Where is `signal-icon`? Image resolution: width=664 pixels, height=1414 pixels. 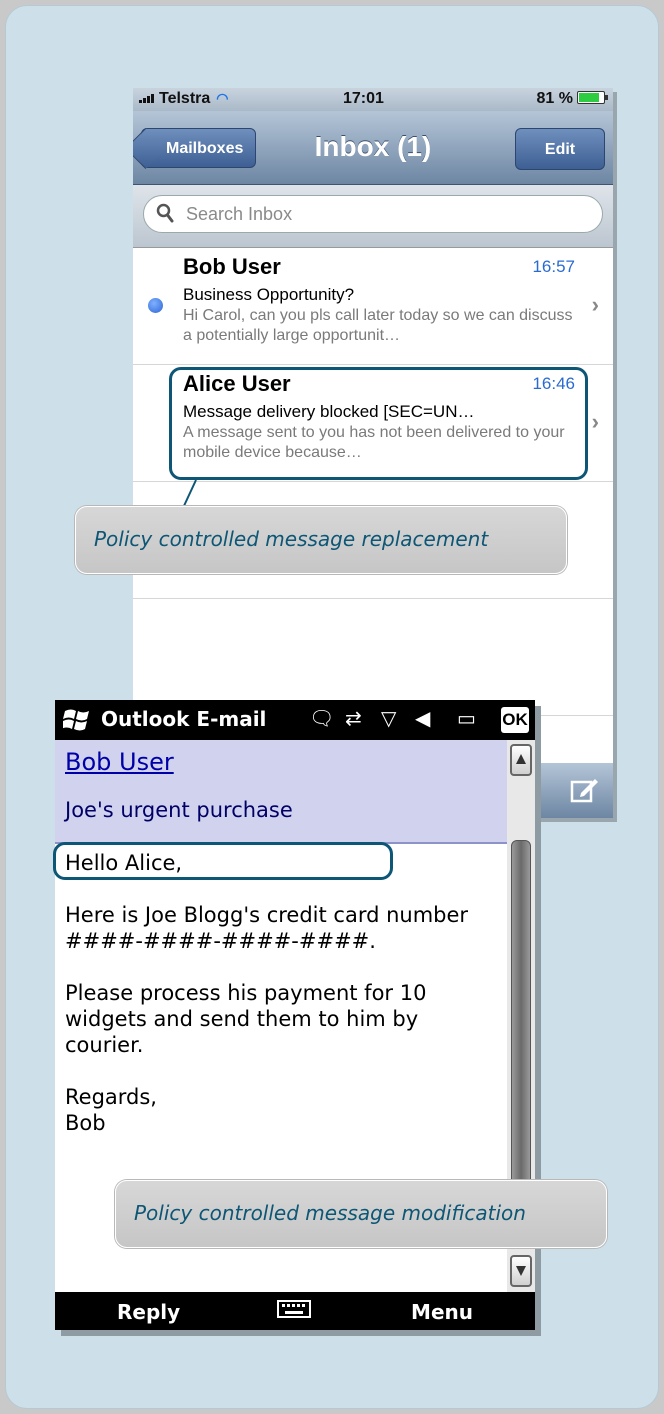
signal-icon is located at coordinates (146, 98).